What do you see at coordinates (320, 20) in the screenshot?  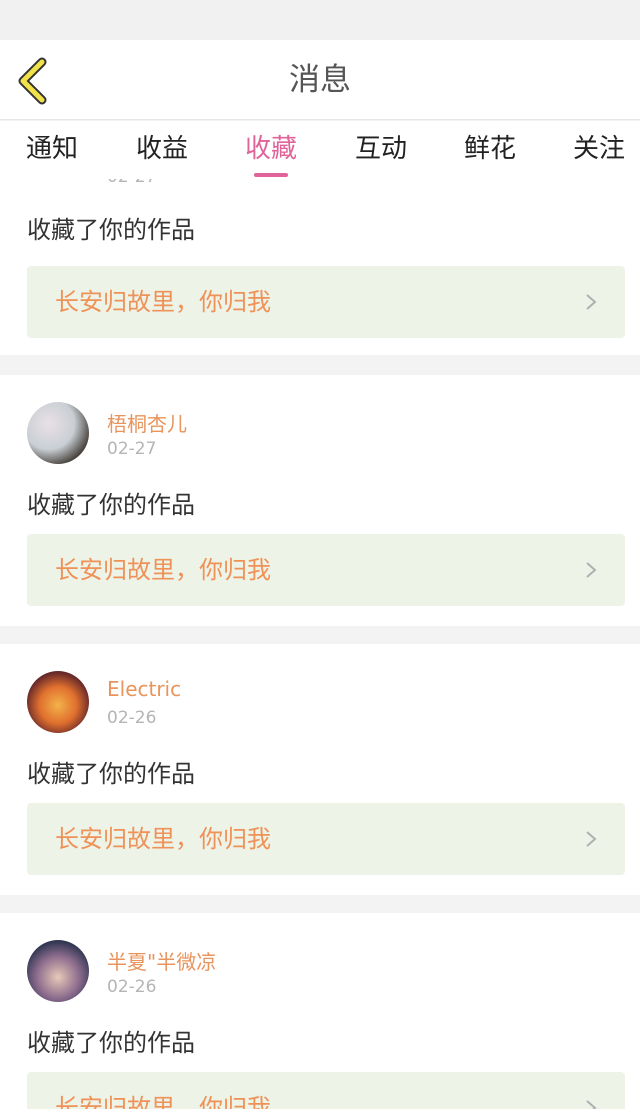 I see `status-bar` at bounding box center [320, 20].